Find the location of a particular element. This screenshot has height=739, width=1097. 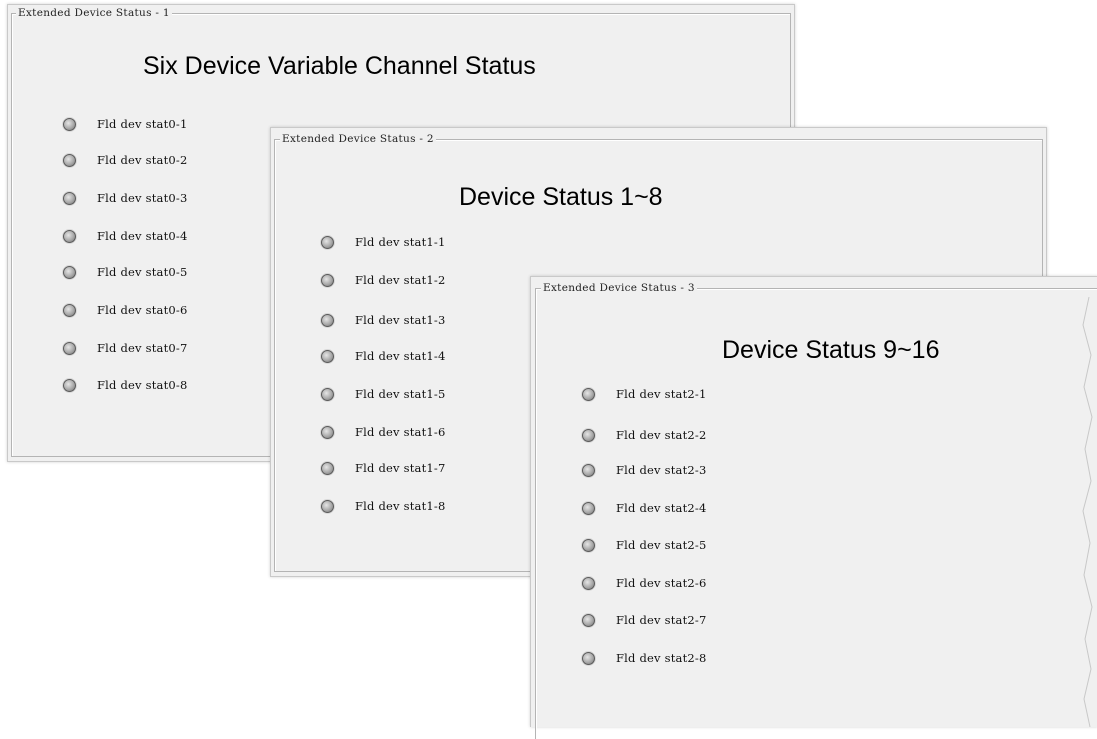

status-row-0-2: Fld dev stat0-2 is located at coordinates (125, 160).